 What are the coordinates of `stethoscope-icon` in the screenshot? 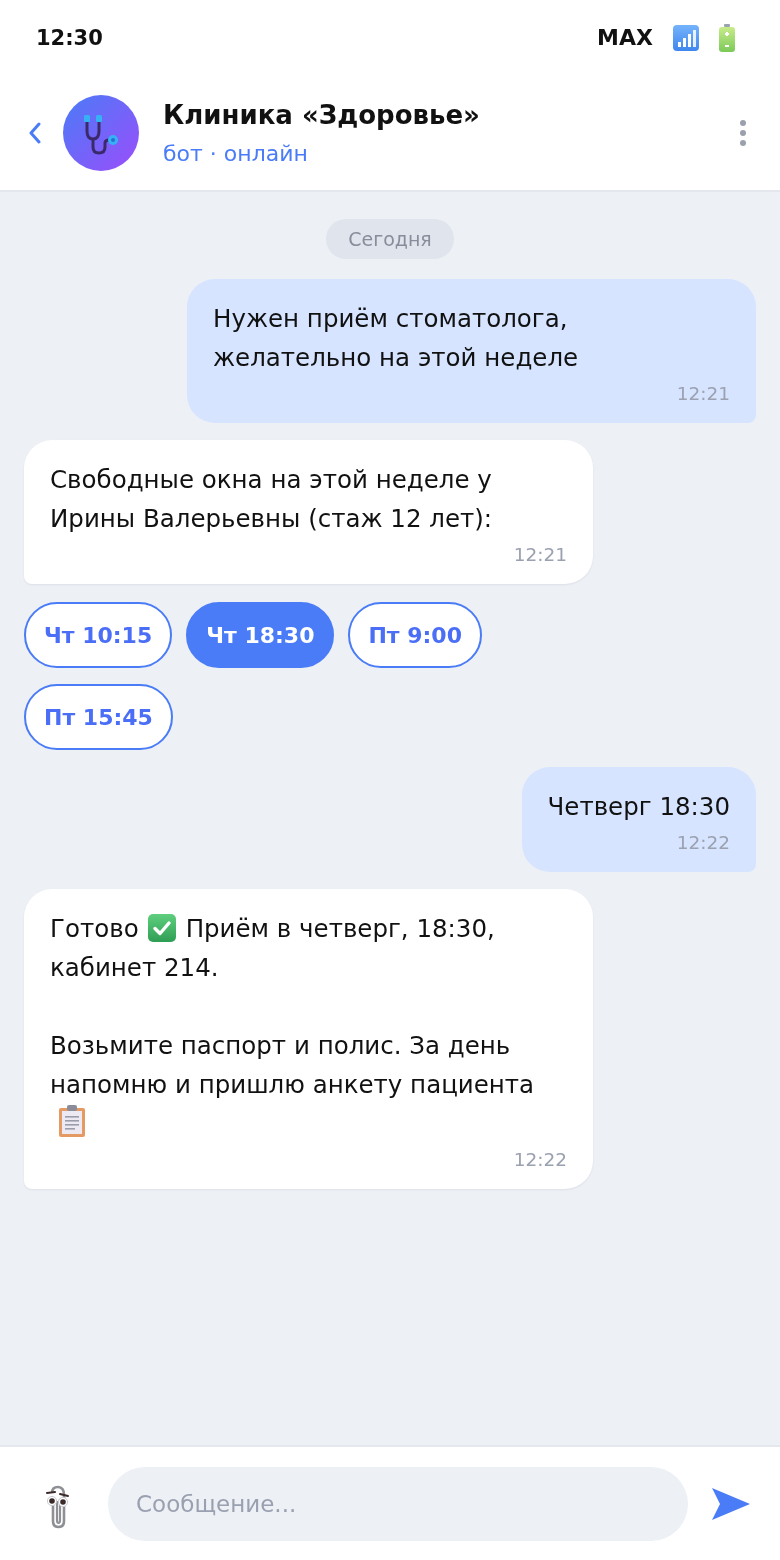 It's located at (101, 132).